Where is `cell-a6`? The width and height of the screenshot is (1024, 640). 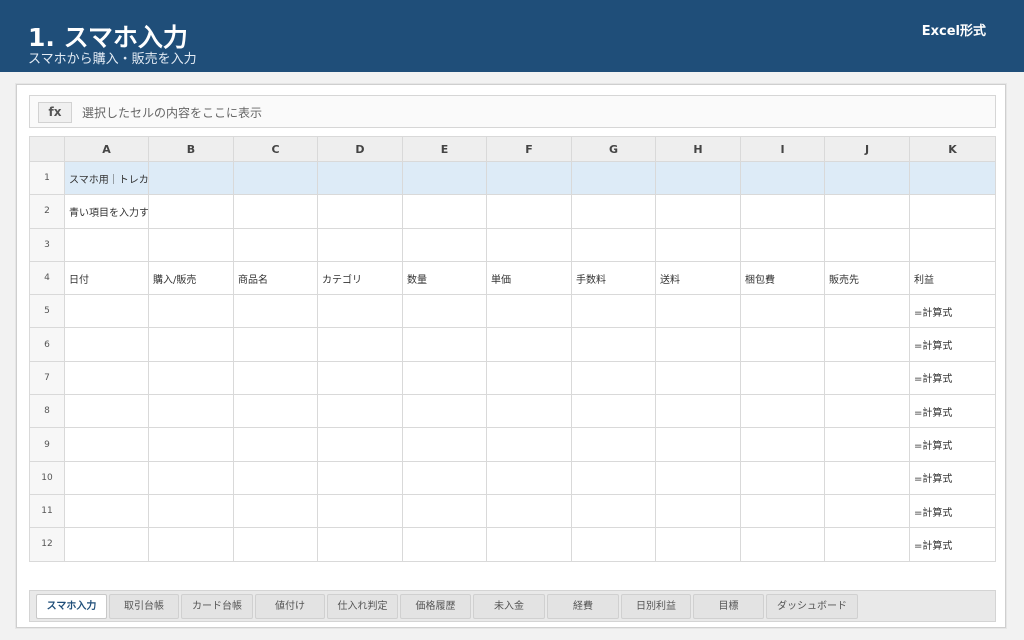 cell-a6 is located at coordinates (106, 344).